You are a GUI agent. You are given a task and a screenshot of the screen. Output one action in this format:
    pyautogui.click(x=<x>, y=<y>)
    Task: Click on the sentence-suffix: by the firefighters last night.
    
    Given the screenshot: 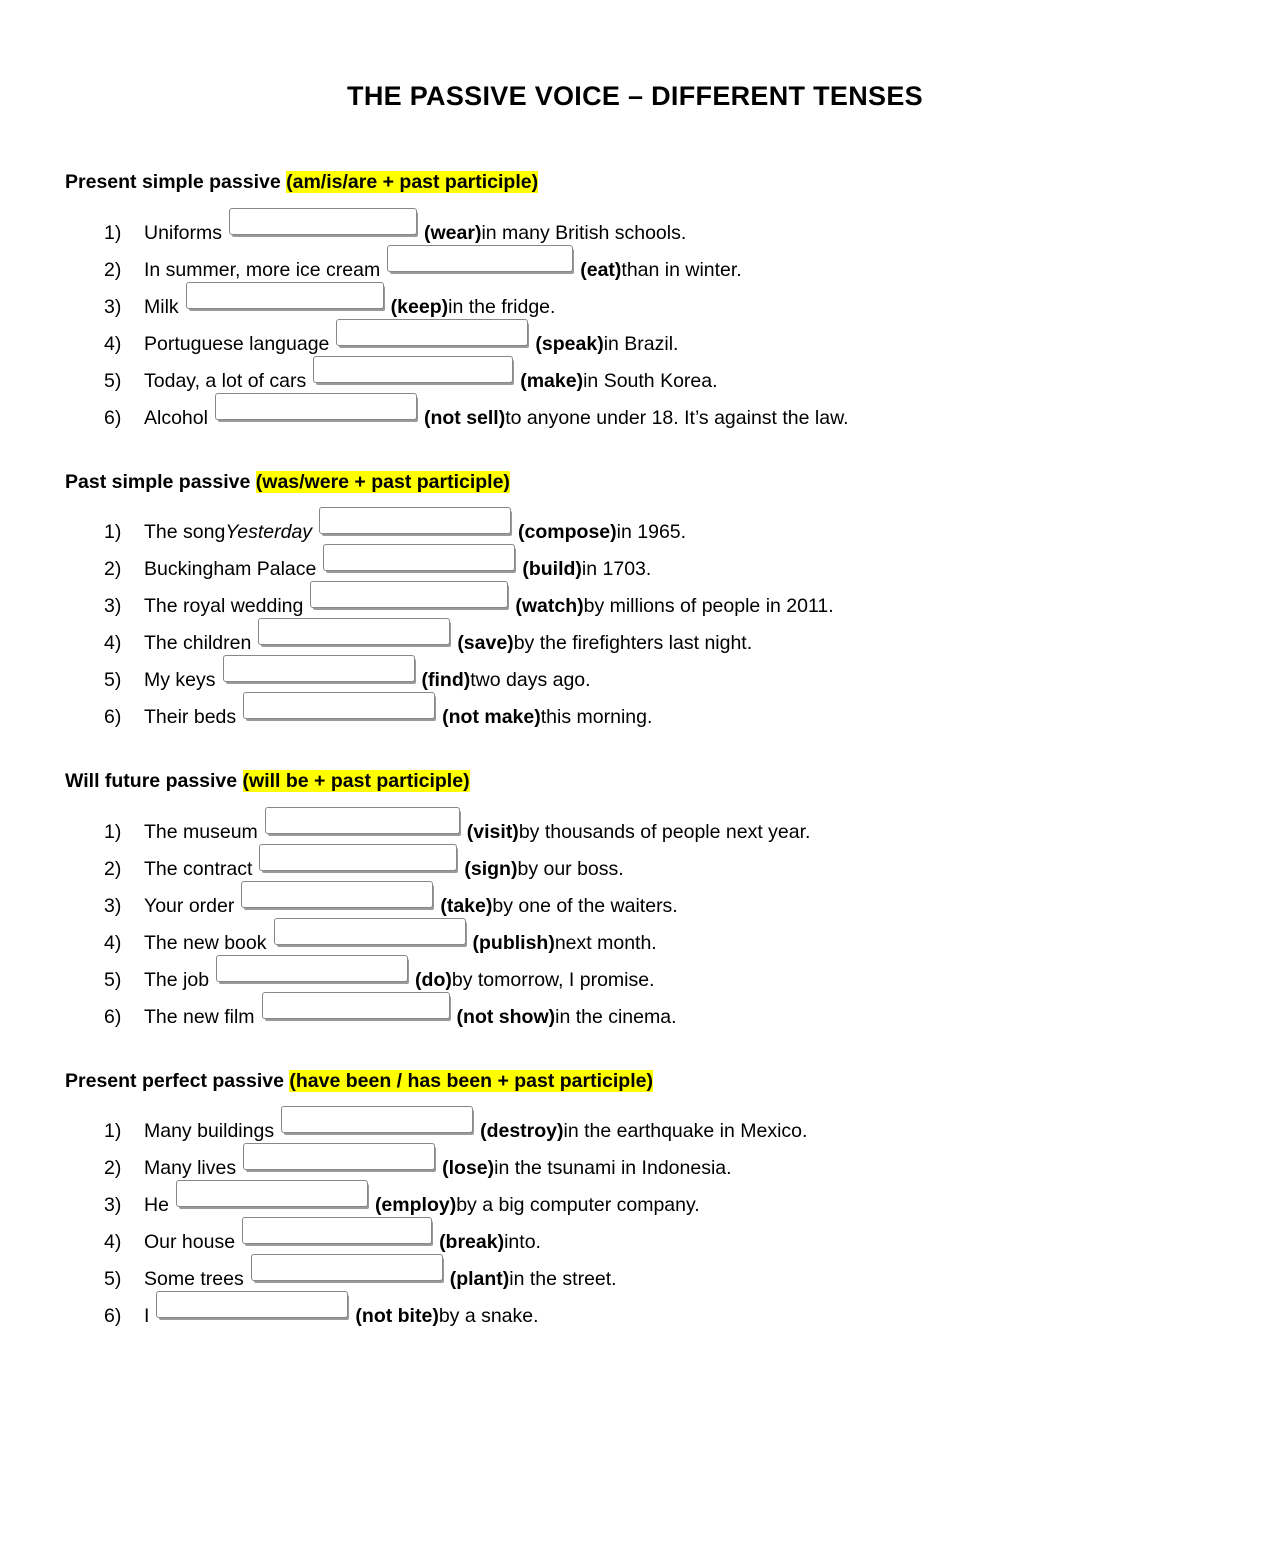 What is the action you would take?
    pyautogui.click(x=633, y=643)
    